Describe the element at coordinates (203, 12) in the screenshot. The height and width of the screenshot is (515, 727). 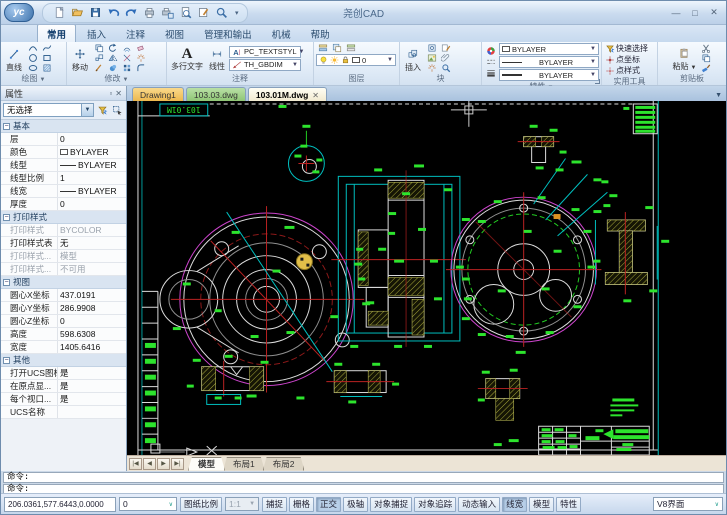
I see `edit-block-icon` at that location.